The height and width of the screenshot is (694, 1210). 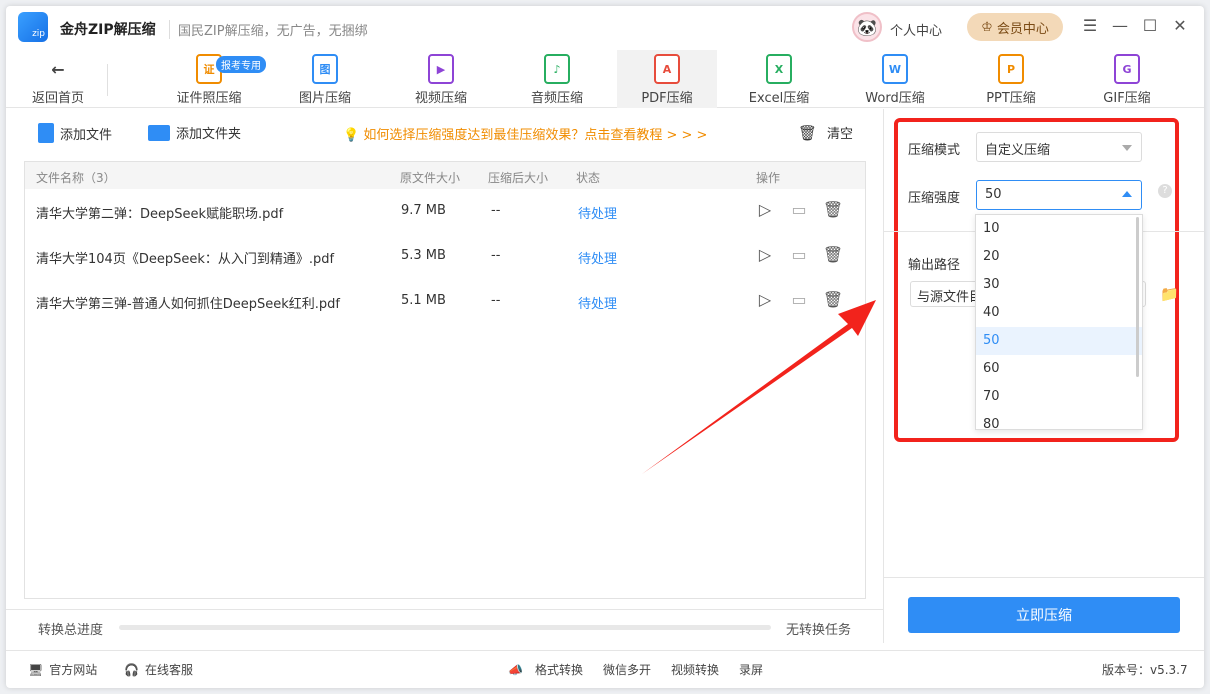 What do you see at coordinates (840, 134) in the screenshot?
I see `clear-label: 清空` at bounding box center [840, 134].